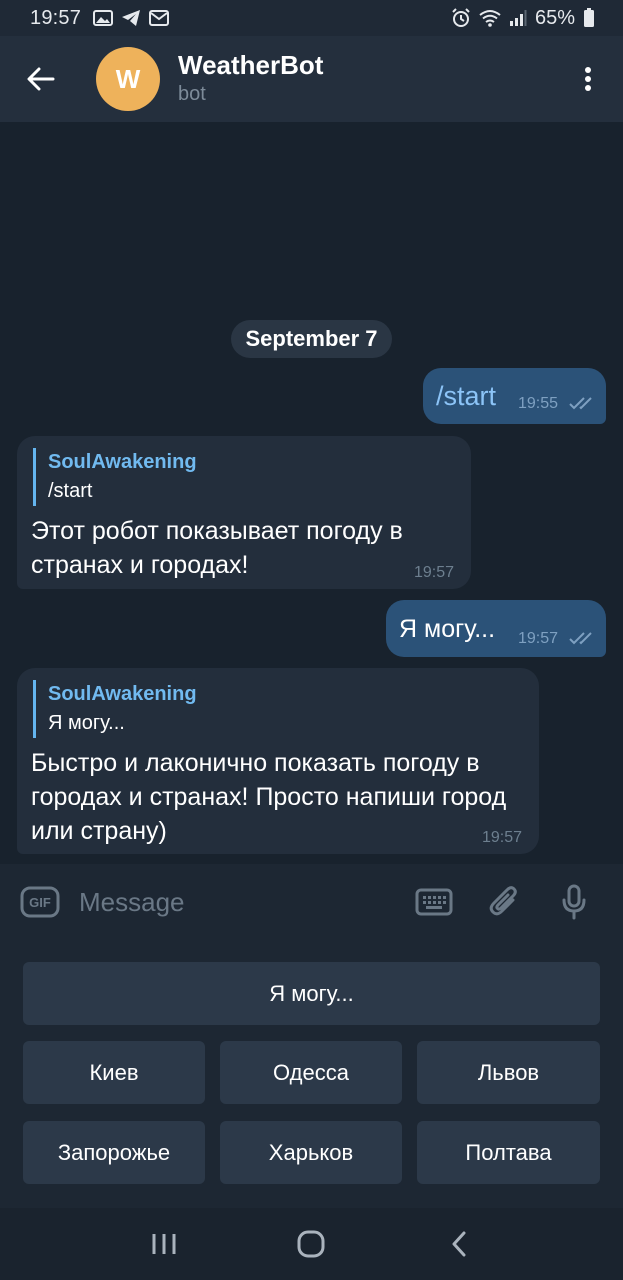  I want to click on wifi-icon, so click(490, 18).